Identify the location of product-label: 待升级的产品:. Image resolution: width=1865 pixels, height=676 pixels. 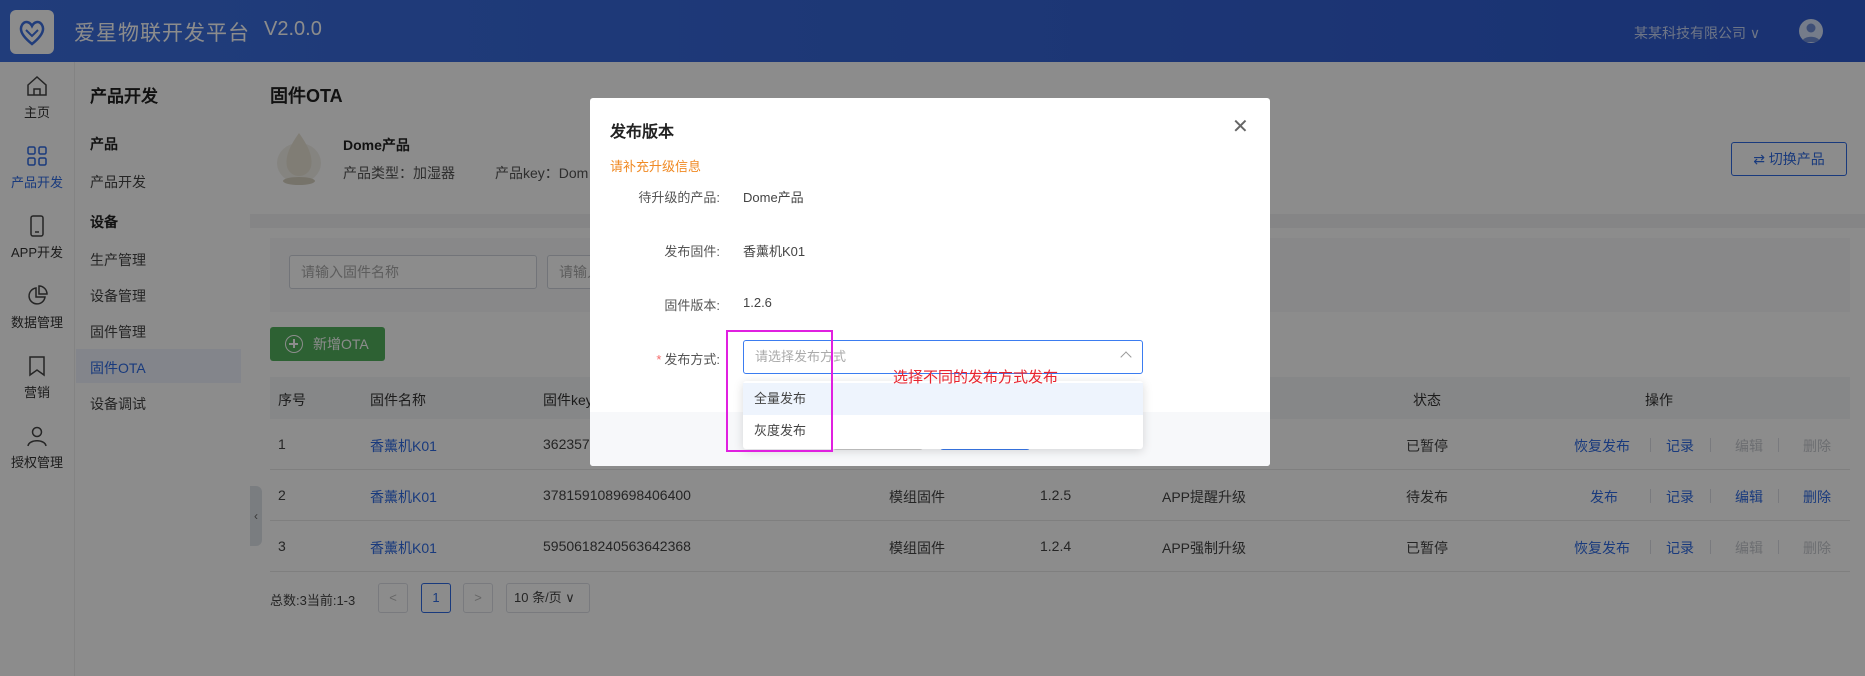
(679, 197).